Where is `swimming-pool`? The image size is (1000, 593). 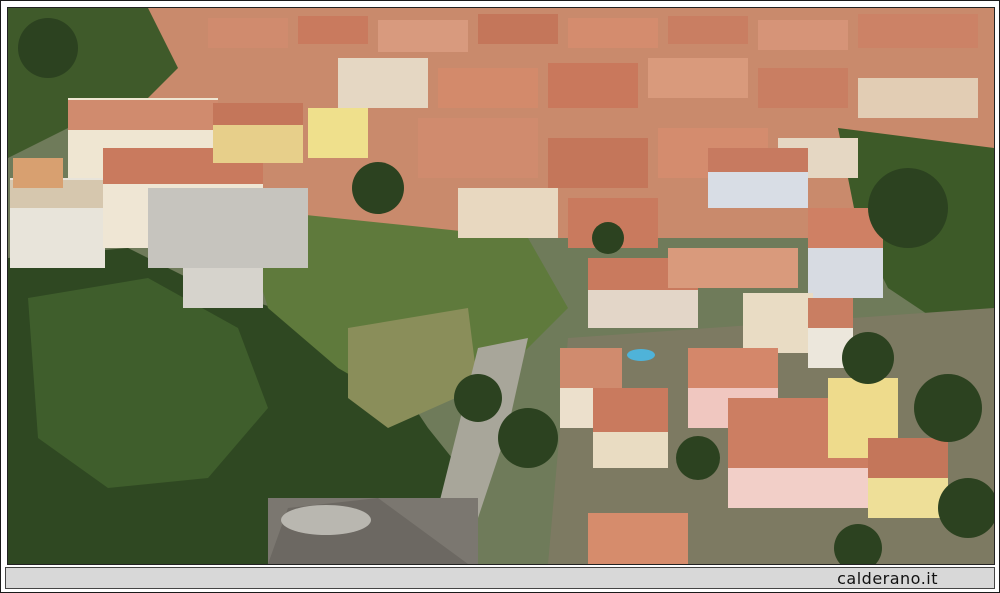
swimming-pool is located at coordinates (641, 355).